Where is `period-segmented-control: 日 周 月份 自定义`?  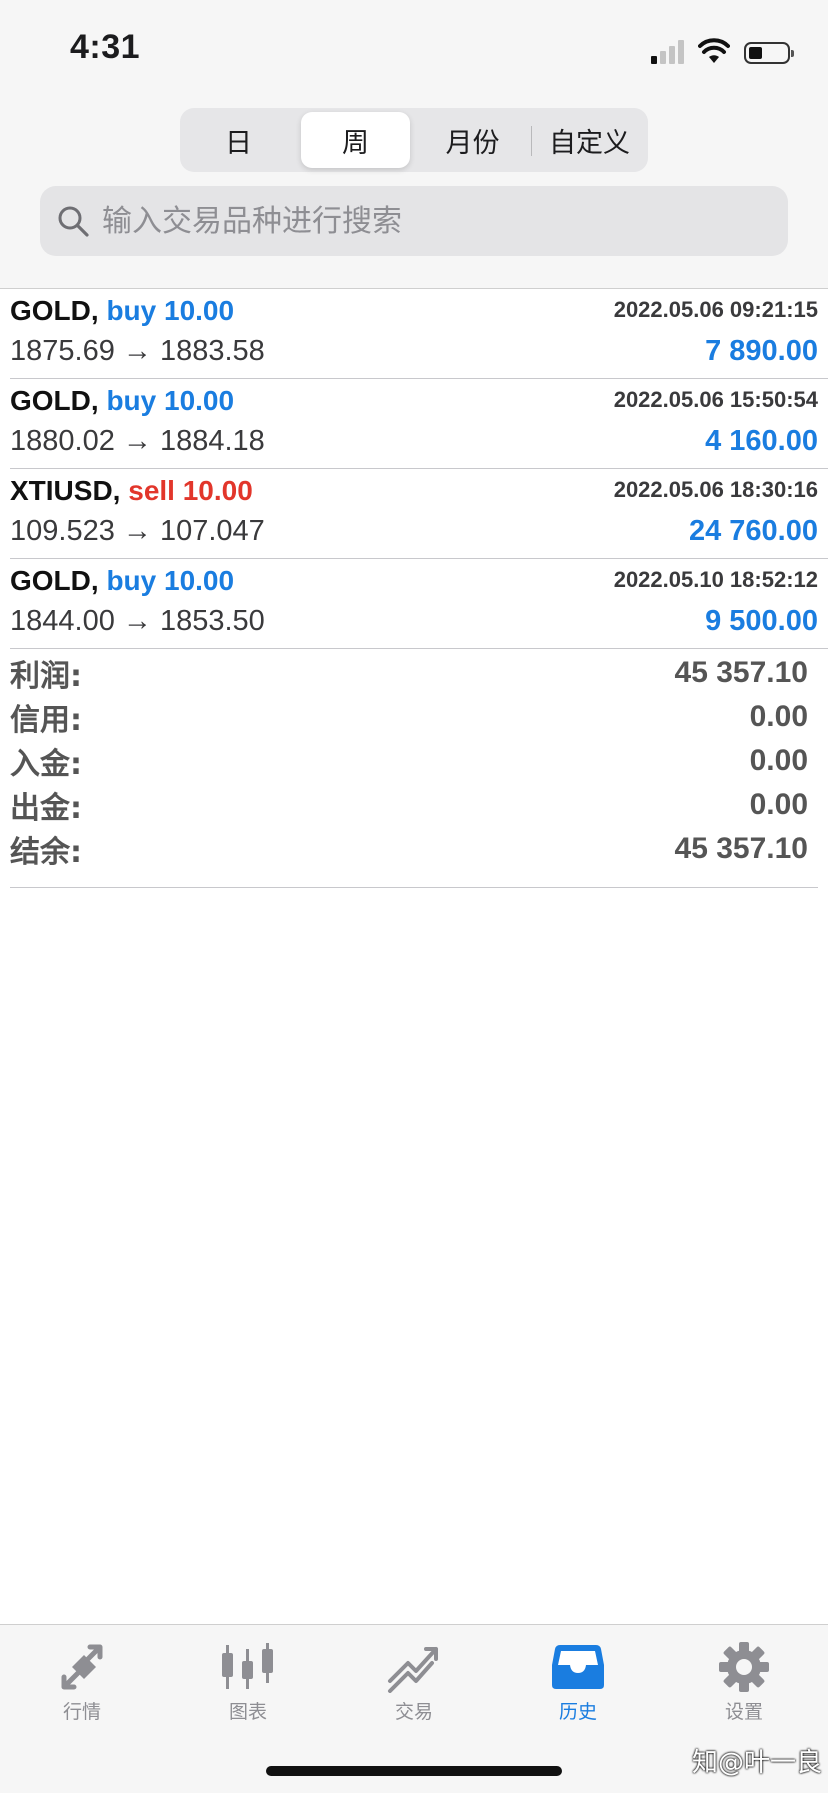
period-segmented-control: 日 周 月份 自定义 is located at coordinates (414, 140).